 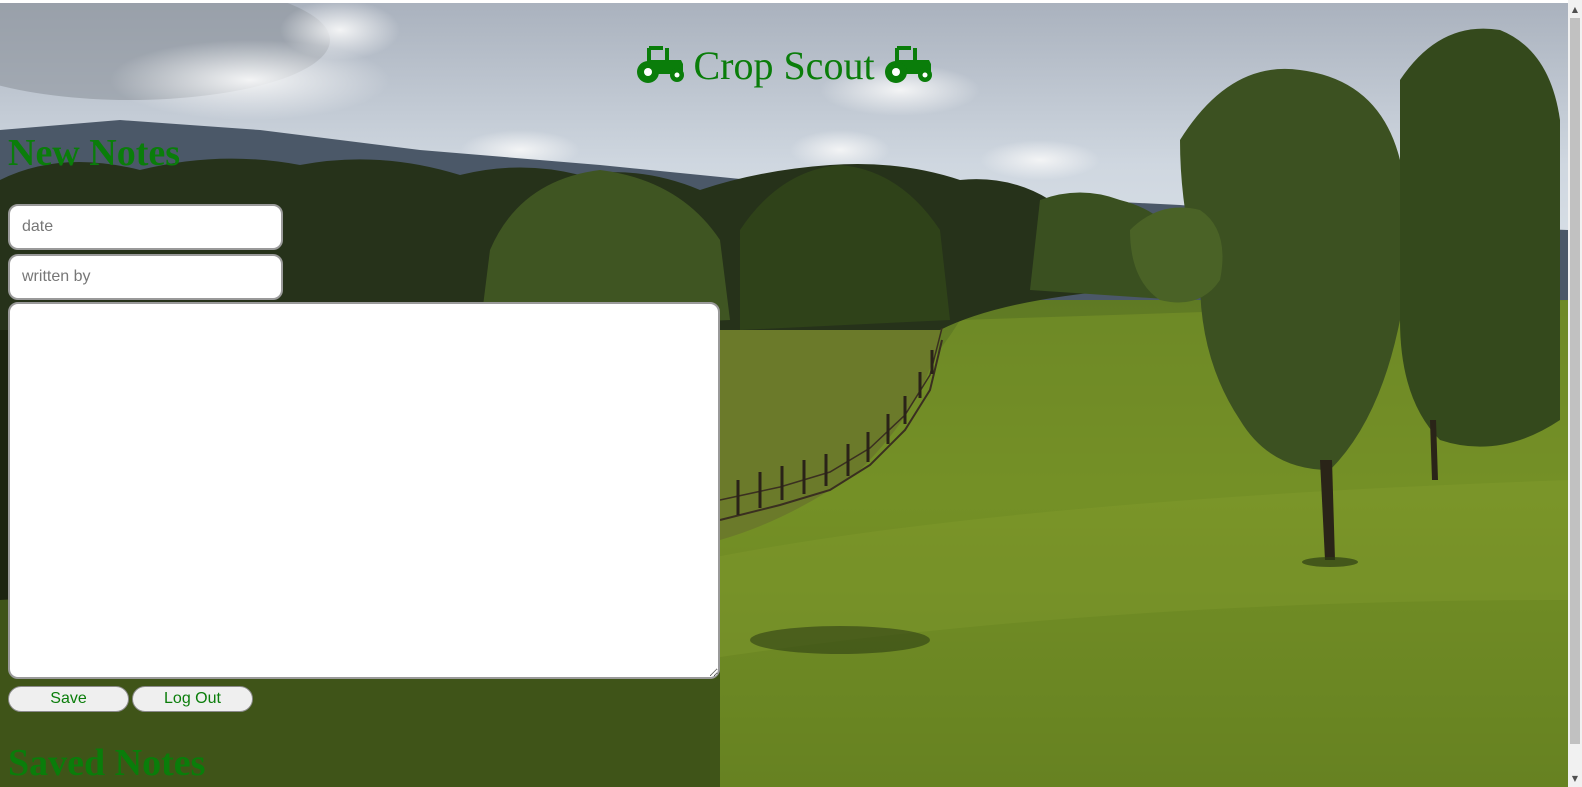 I want to click on window-top-edge, so click(x=784, y=1).